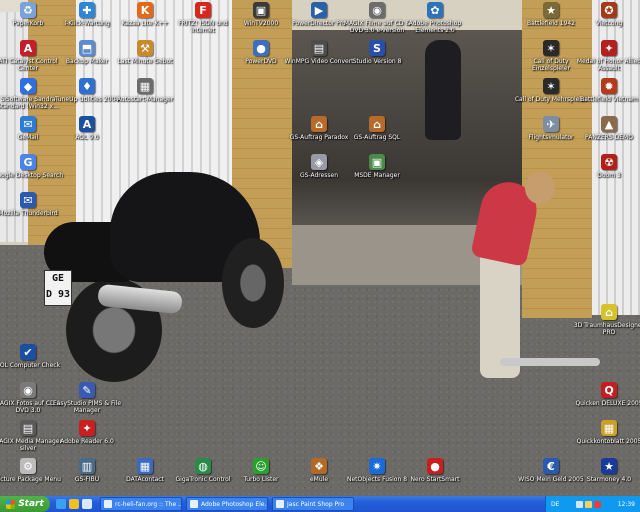  What do you see at coordinates (203, 466) in the screenshot?
I see `gigatronic-icon: ◍` at bounding box center [203, 466].